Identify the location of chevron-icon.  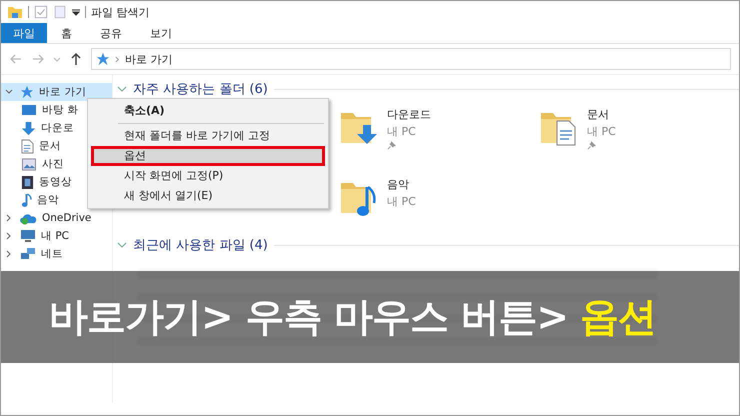
(117, 59).